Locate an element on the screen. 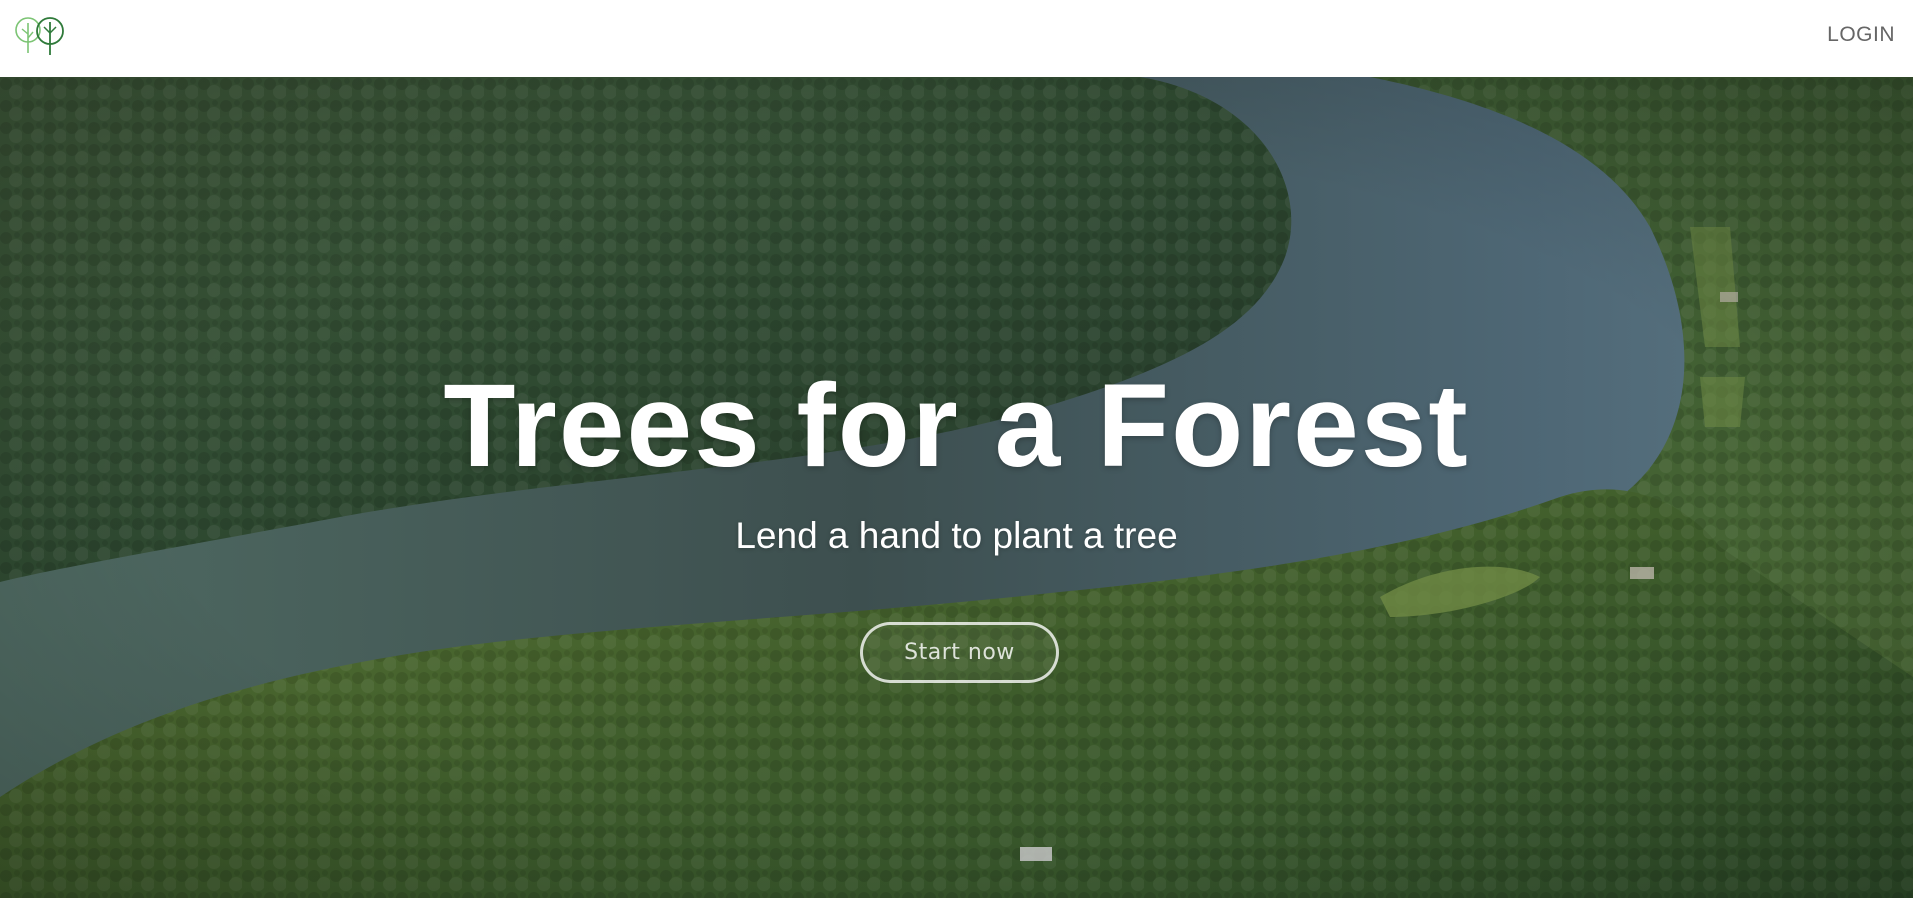 The width and height of the screenshot is (1913, 898). hero-subtitle: Lend a hand to plant a tree is located at coordinates (956, 535).